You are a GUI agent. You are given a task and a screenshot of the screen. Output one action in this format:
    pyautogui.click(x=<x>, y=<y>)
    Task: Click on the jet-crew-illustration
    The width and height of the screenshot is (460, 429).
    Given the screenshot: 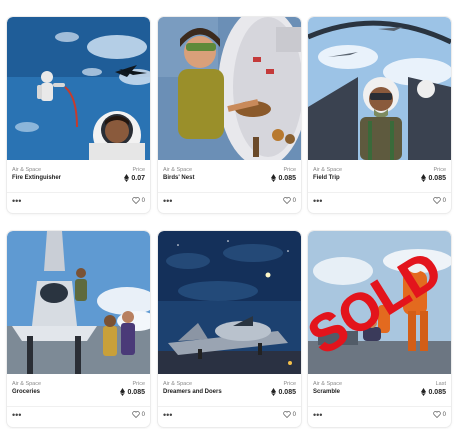 What is the action you would take?
    pyautogui.click(x=78, y=302)
    